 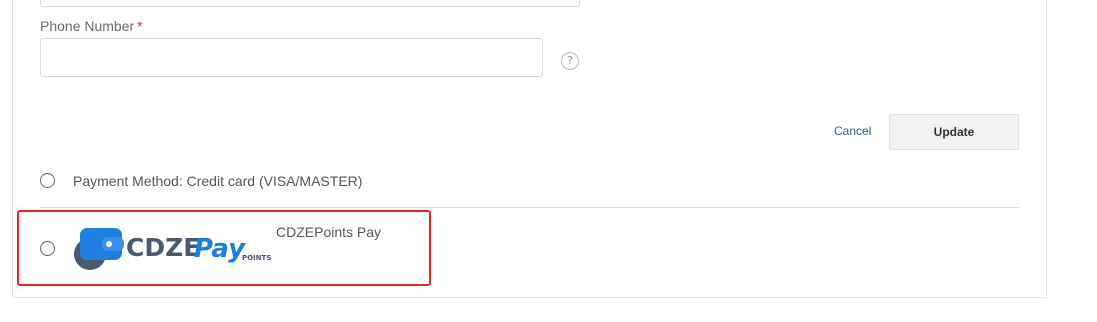 What do you see at coordinates (954, 132) in the screenshot?
I see `update-button: Update` at bounding box center [954, 132].